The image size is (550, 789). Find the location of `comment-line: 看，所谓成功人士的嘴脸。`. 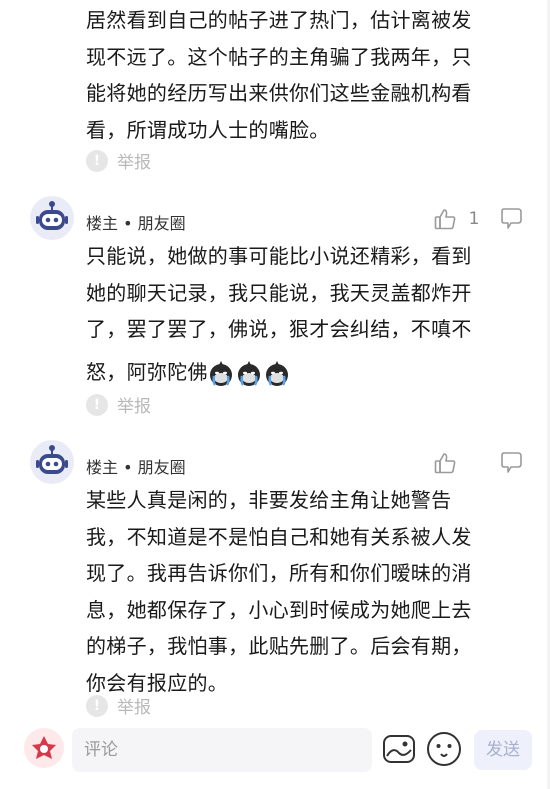

comment-line: 看，所谓成功人士的嘴脸。 is located at coordinates (208, 129).